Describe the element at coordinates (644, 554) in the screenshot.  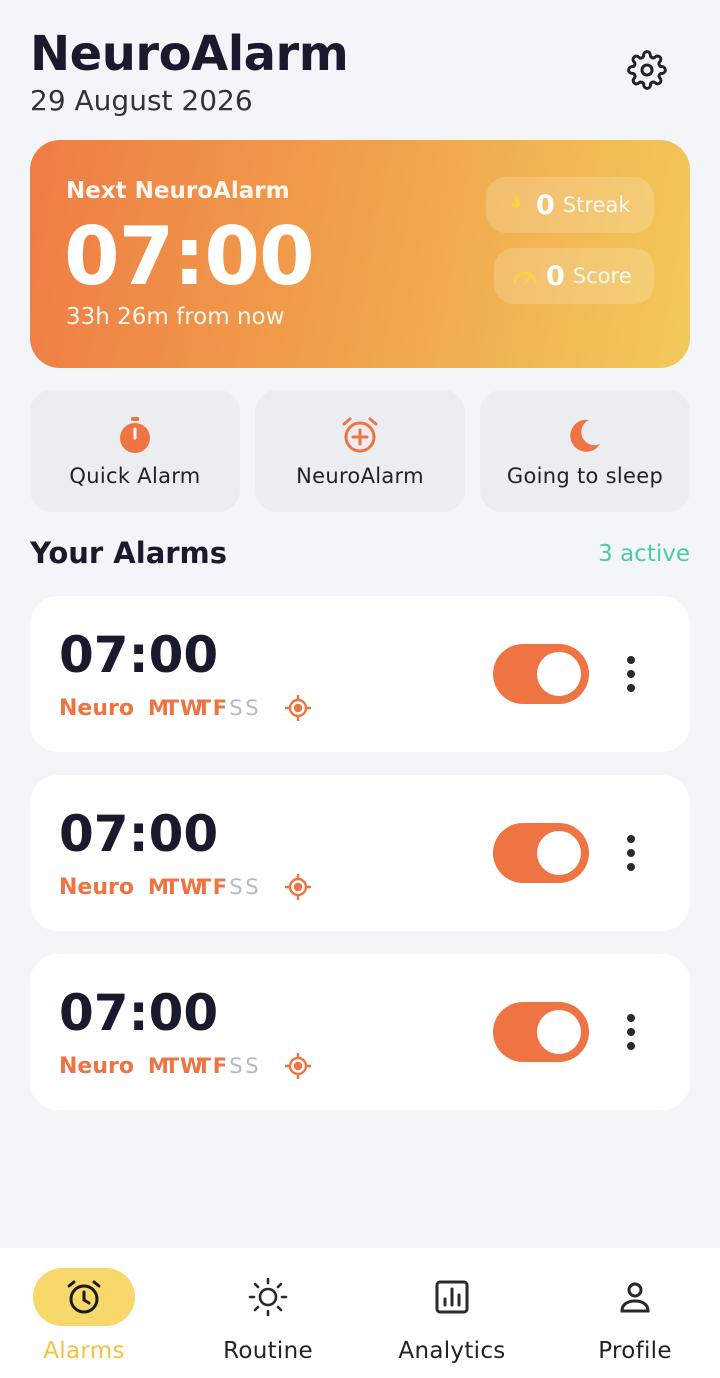
I see `active-alarms-count: 3 active` at that location.